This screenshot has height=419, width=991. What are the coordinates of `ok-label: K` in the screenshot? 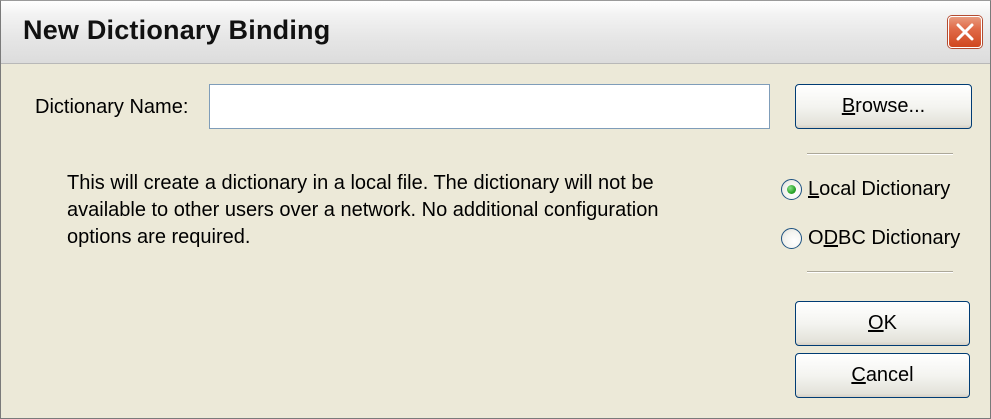 It's located at (890, 323).